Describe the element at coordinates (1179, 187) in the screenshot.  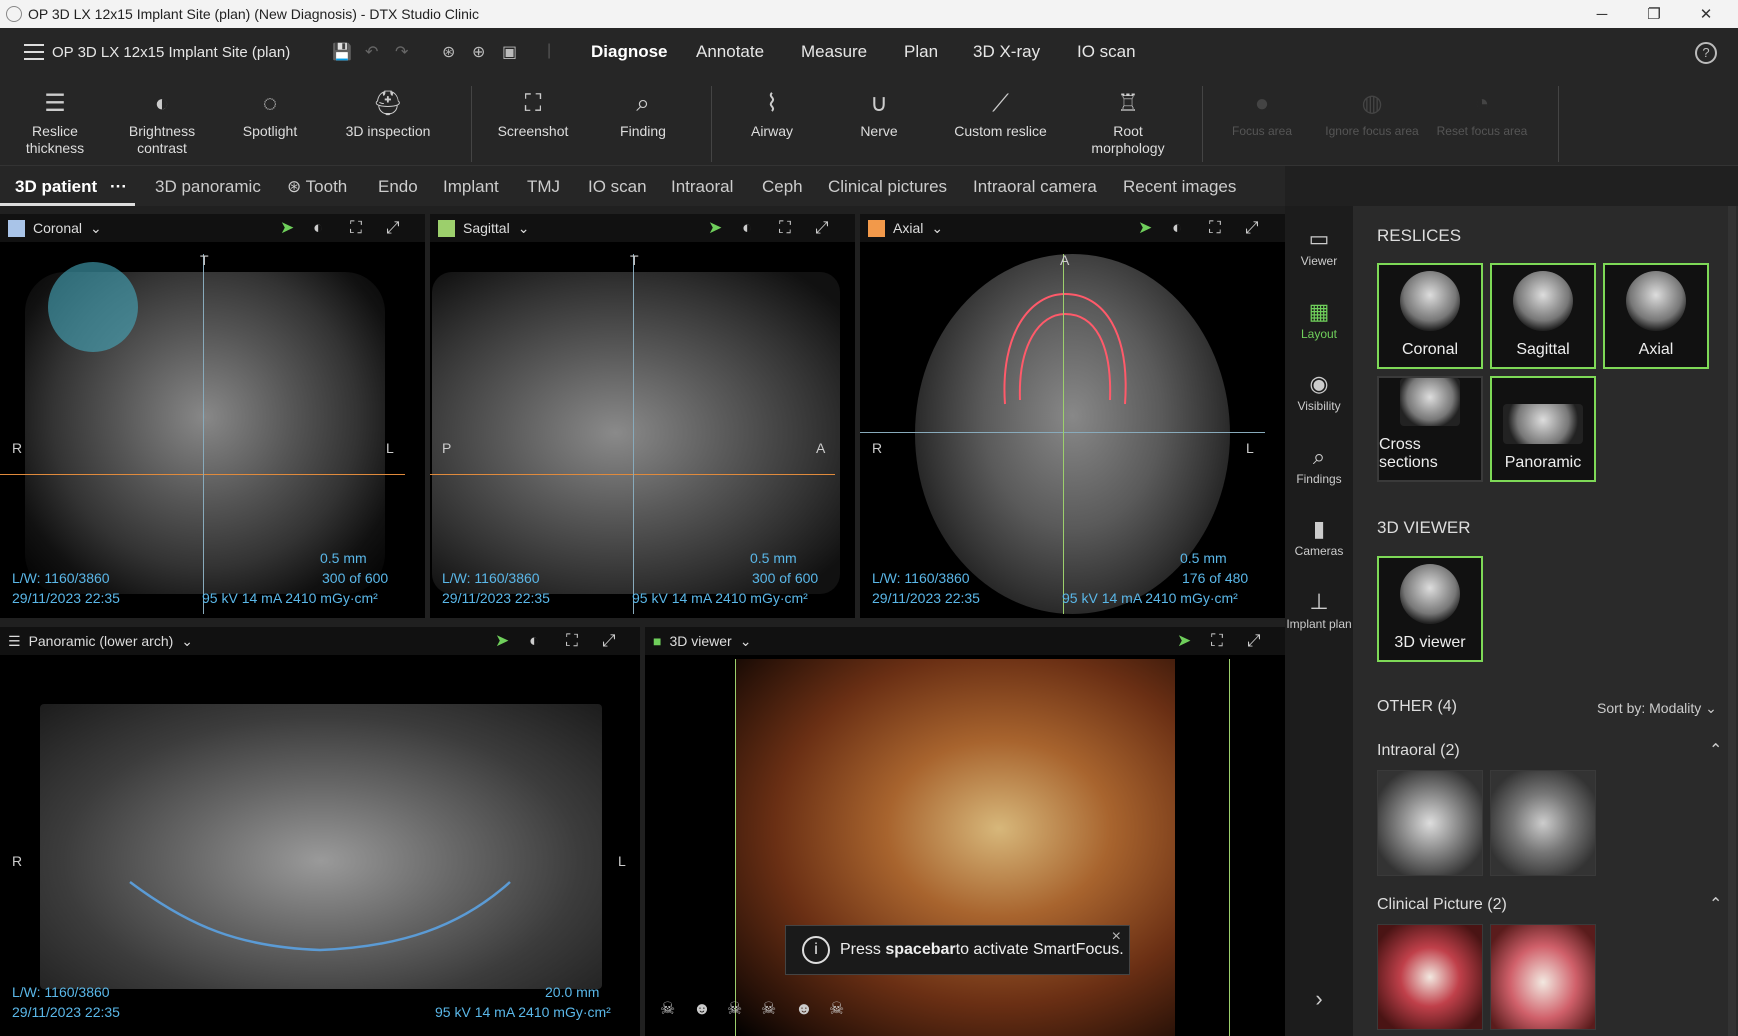
I see `tab-recent-images: Recent images` at that location.